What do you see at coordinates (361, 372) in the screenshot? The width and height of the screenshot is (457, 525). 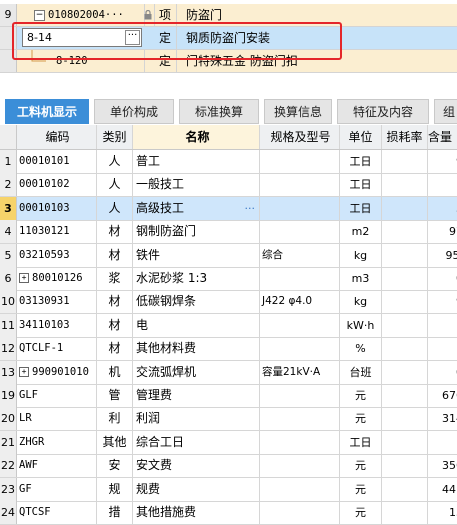 I see `cell-unit: 台班` at bounding box center [361, 372].